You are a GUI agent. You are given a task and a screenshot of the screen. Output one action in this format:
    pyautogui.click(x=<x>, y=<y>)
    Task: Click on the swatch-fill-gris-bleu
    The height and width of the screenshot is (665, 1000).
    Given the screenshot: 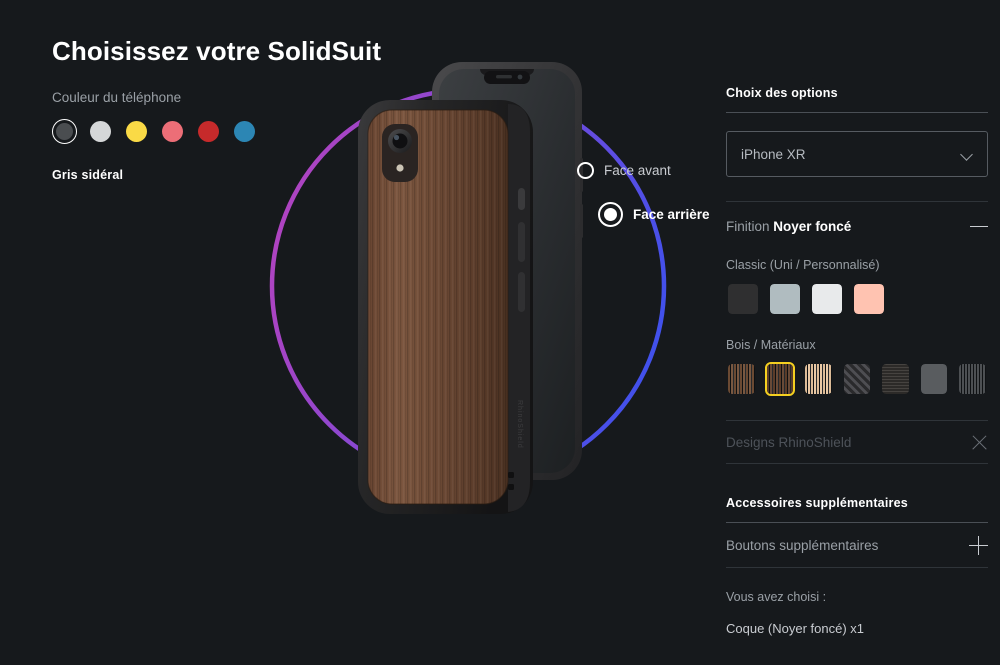 What is the action you would take?
    pyautogui.click(x=785, y=299)
    